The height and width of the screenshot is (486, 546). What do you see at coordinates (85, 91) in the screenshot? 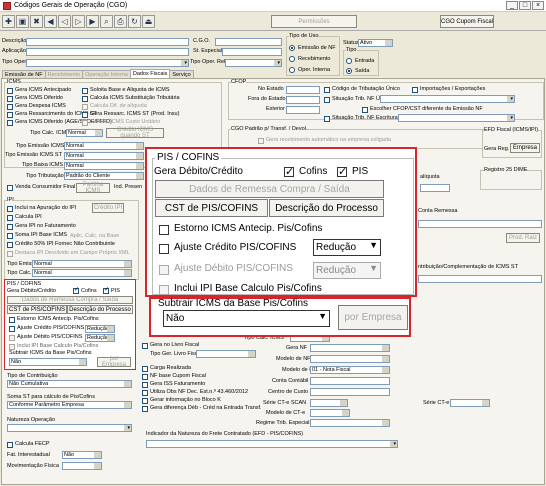
I see `soloita-base-checkbox` at bounding box center [85, 91].